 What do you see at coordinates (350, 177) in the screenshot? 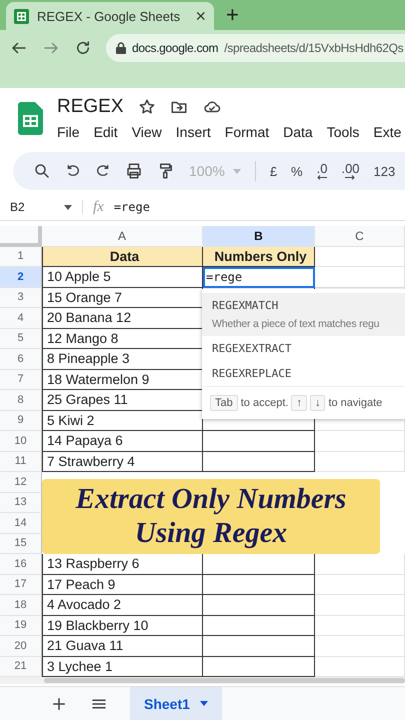
I see `right-arrow-icon` at bounding box center [350, 177].